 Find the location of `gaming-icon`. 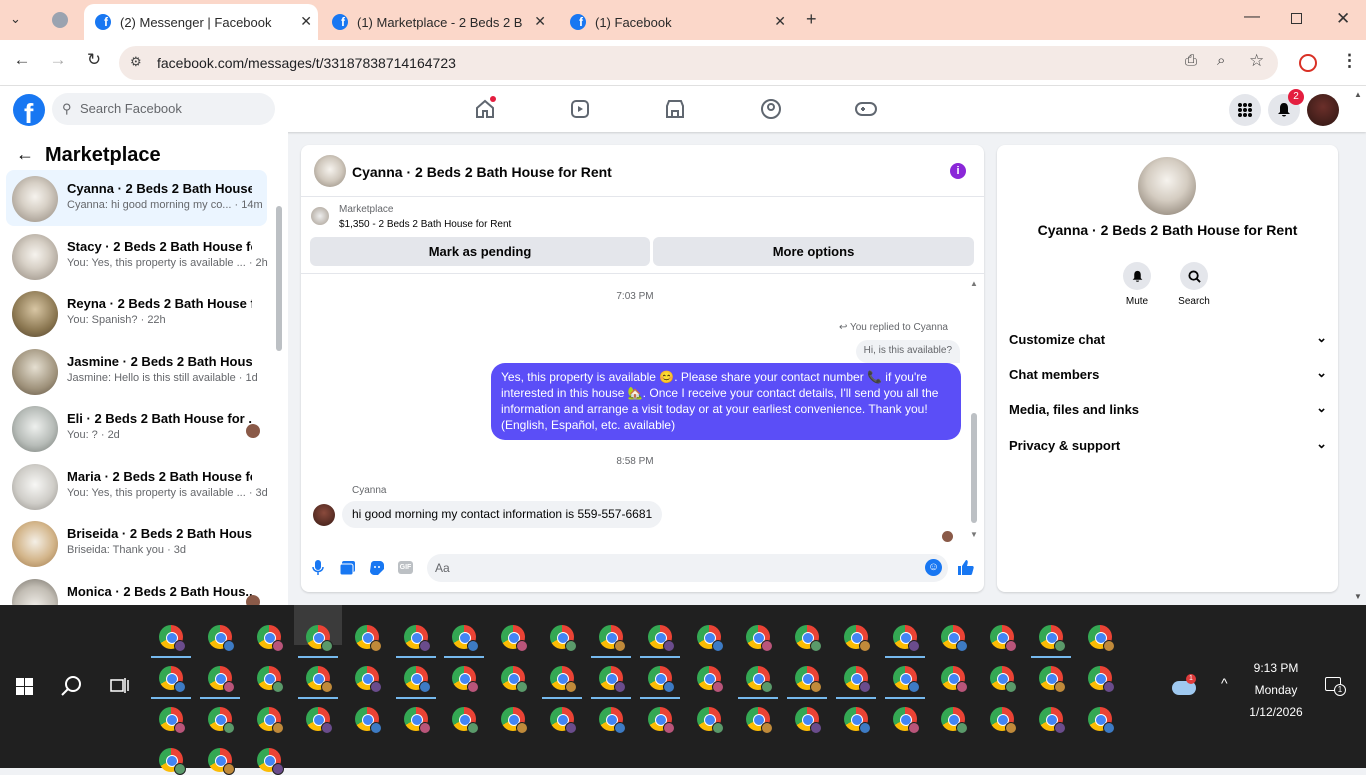

gaming-icon is located at coordinates (866, 109).